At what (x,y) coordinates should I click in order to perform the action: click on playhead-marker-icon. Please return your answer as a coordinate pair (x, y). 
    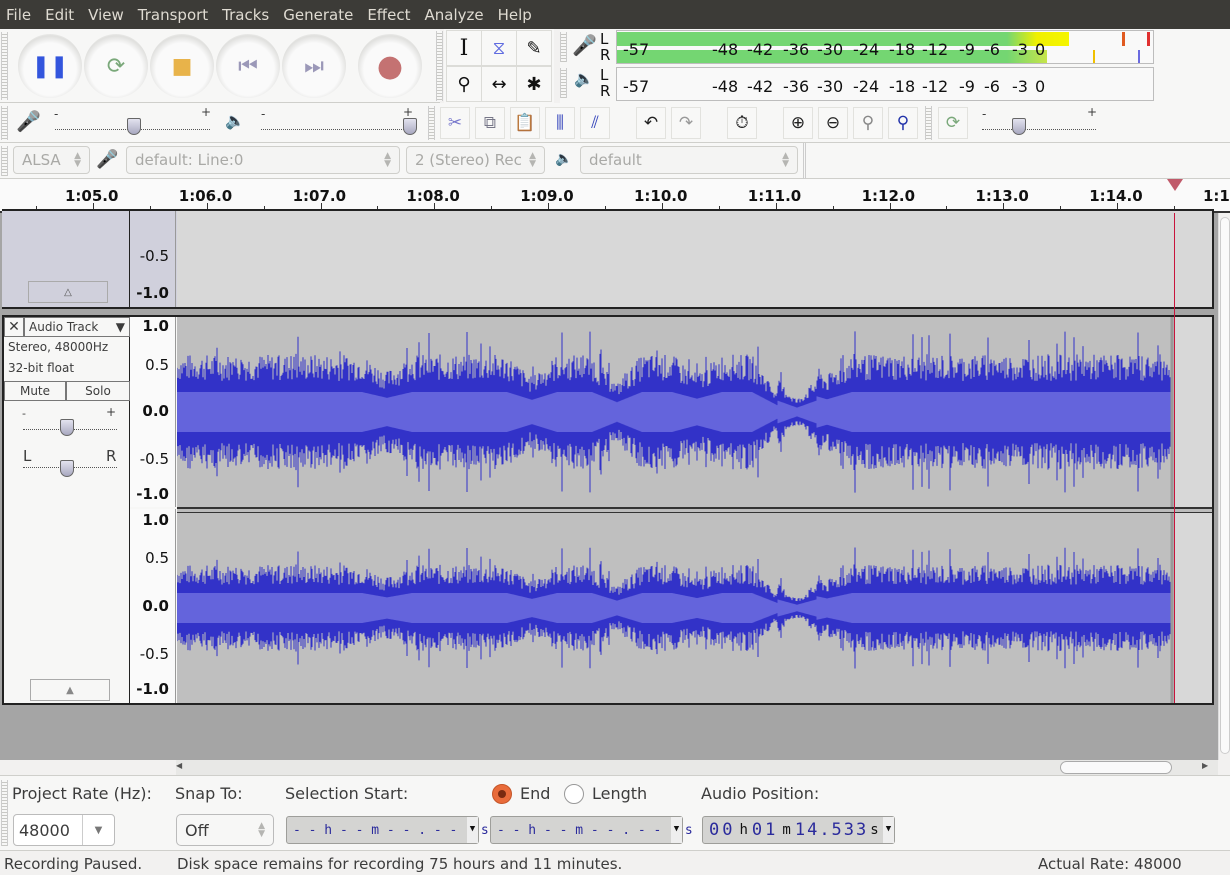
    Looking at the image, I should click on (1175, 185).